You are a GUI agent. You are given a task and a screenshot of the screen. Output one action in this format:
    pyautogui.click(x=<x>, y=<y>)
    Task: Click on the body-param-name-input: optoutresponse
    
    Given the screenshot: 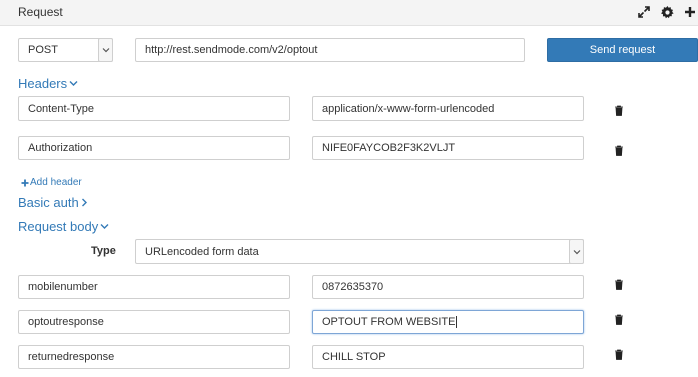 What is the action you would take?
    pyautogui.click(x=154, y=322)
    